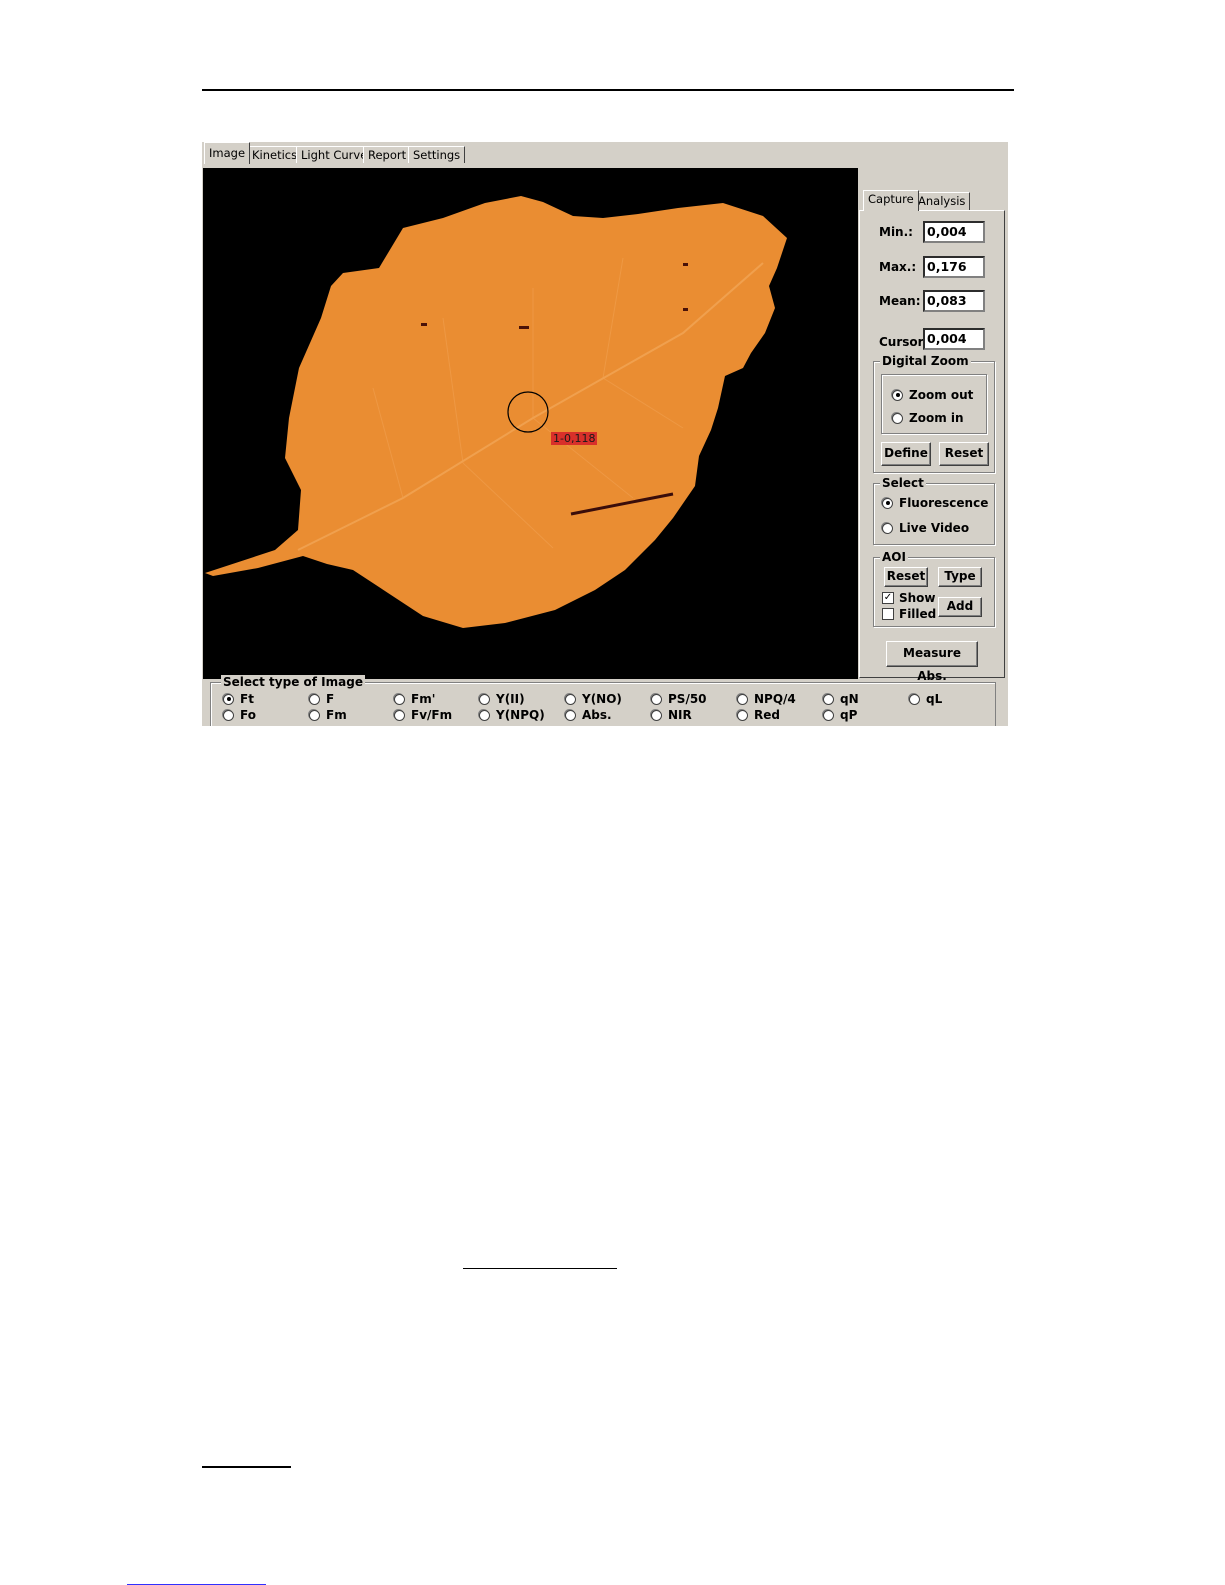 This screenshot has width=1225, height=1585. I want to click on image-type-radio-qp: qP, so click(840, 715).